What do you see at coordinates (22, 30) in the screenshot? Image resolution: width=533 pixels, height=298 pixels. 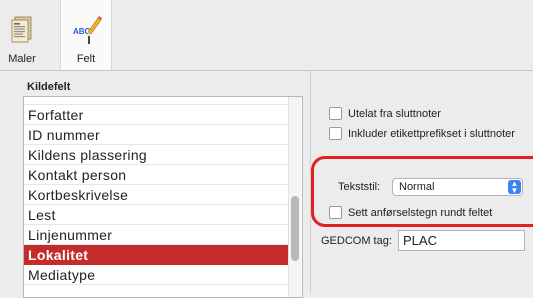 I see `templates-icon` at bounding box center [22, 30].